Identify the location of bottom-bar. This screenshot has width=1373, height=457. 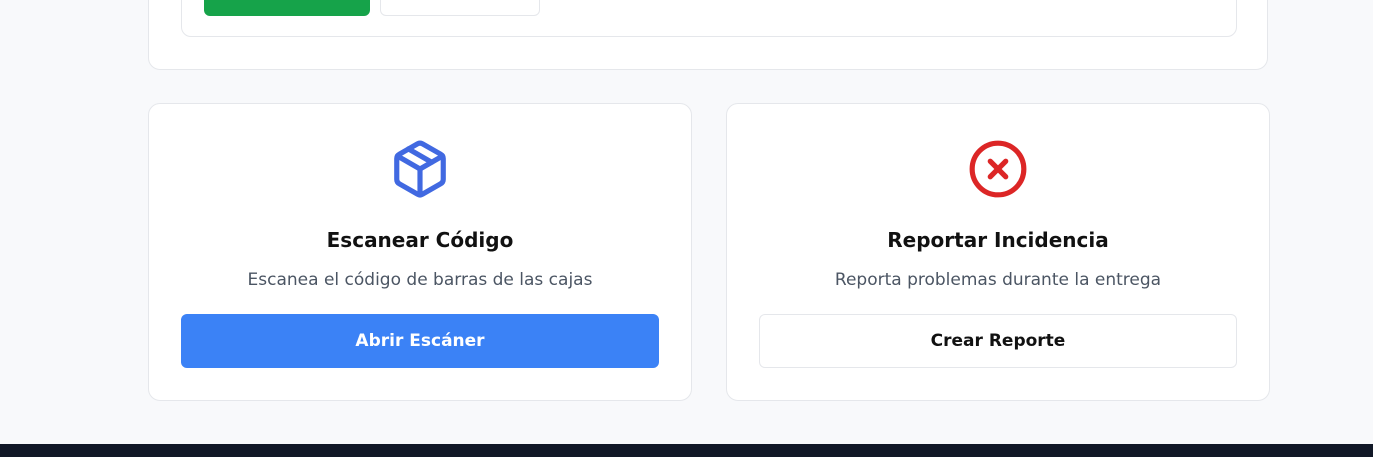
(686, 450).